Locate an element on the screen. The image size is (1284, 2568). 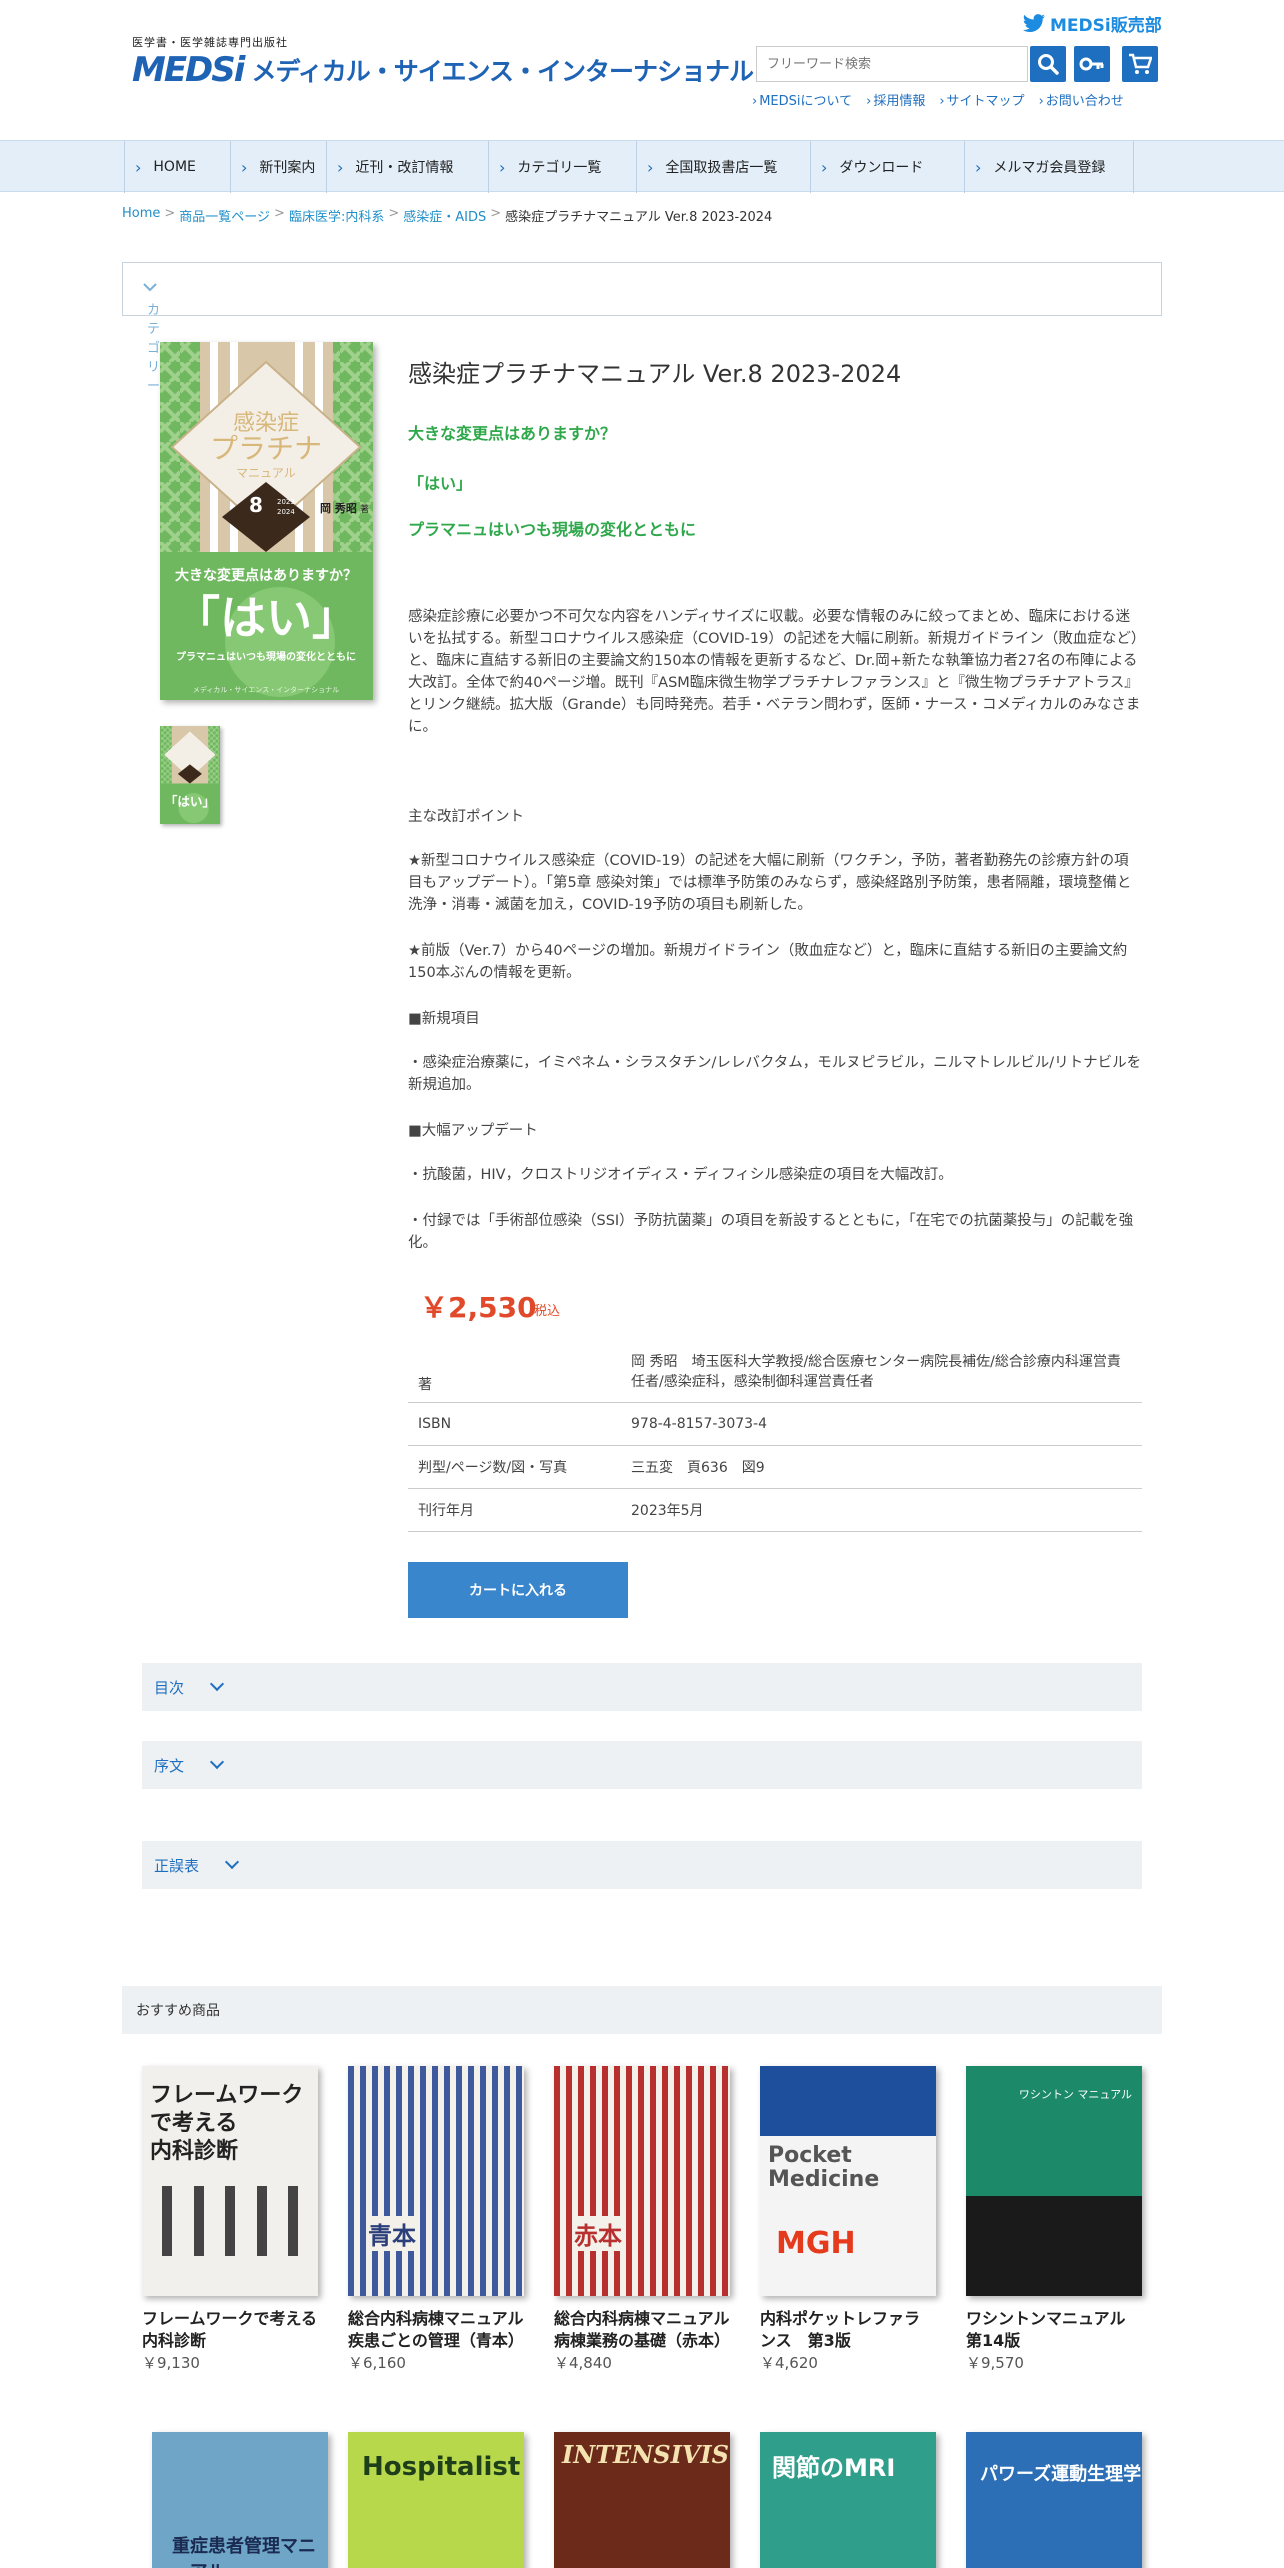
spec-key: 刊行年月 is located at coordinates (514, 1510).